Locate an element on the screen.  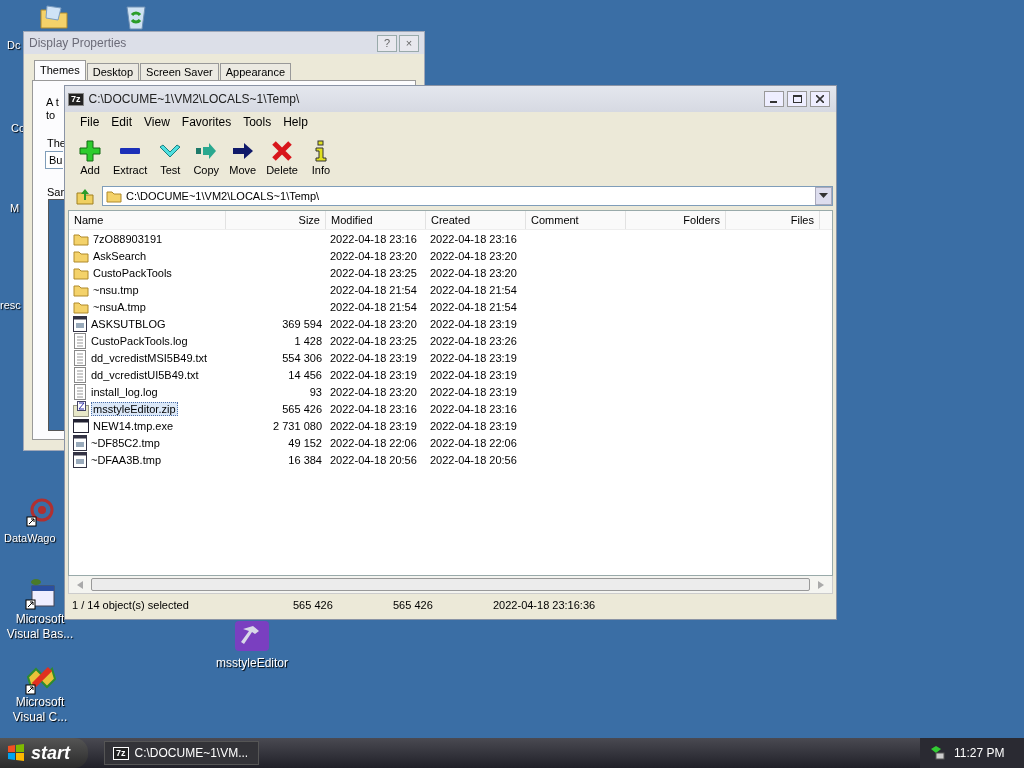
file-name: ~nsu.tmp is located at coordinates (116, 289).